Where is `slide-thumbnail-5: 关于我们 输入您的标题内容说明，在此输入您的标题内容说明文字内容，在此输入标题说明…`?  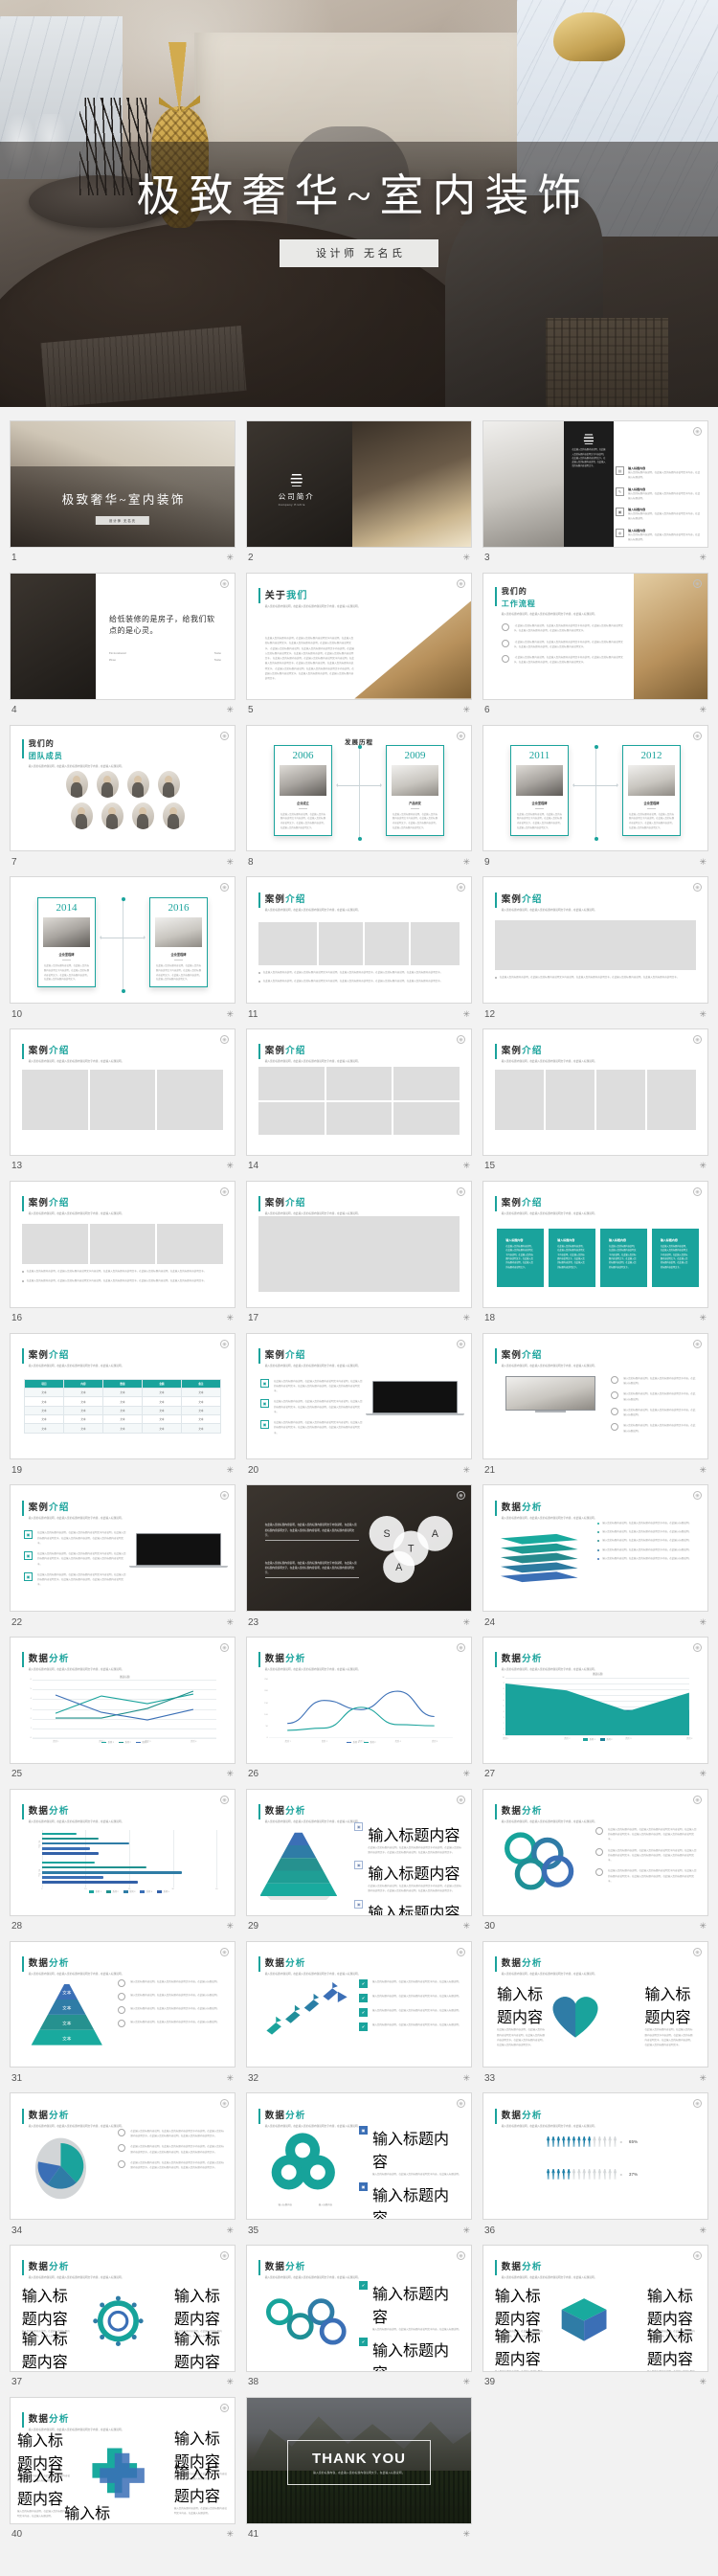 slide-thumbnail-5: 关于我们 输入您的标题内容说明，在此输入您的标题内容说明文字内容，在此输入标题说明… is located at coordinates (359, 636).